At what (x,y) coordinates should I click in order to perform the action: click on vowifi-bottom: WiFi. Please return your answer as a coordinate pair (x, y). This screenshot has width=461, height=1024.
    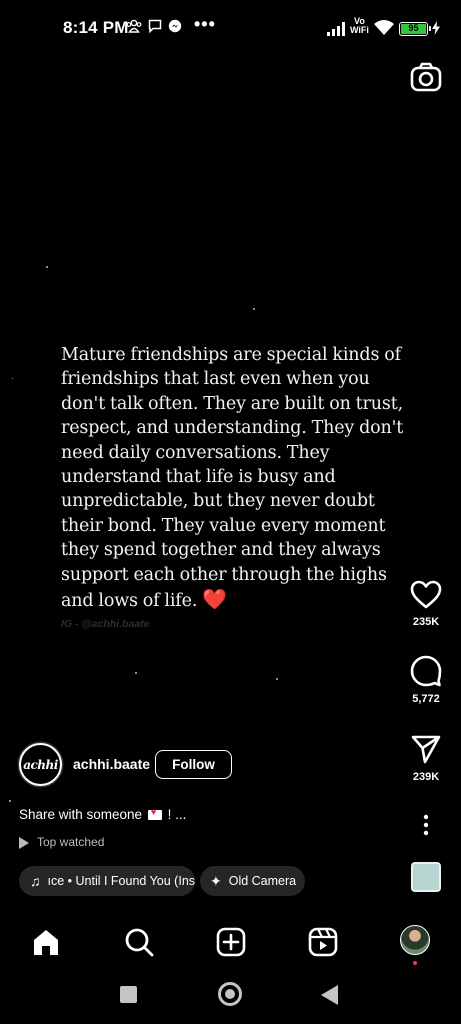
    Looking at the image, I should click on (359, 30).